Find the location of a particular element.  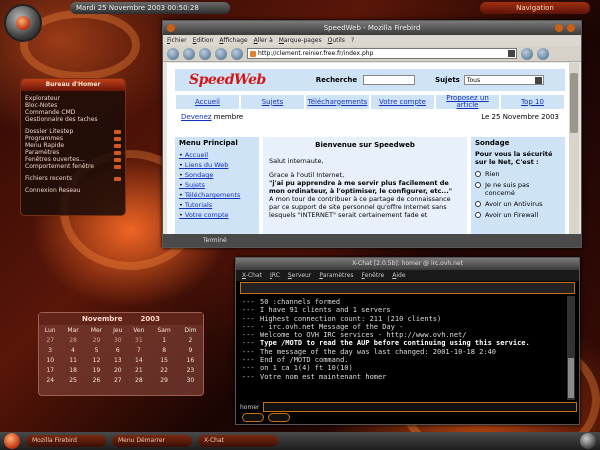

calendar-day: 15 is located at coordinates (164, 360).